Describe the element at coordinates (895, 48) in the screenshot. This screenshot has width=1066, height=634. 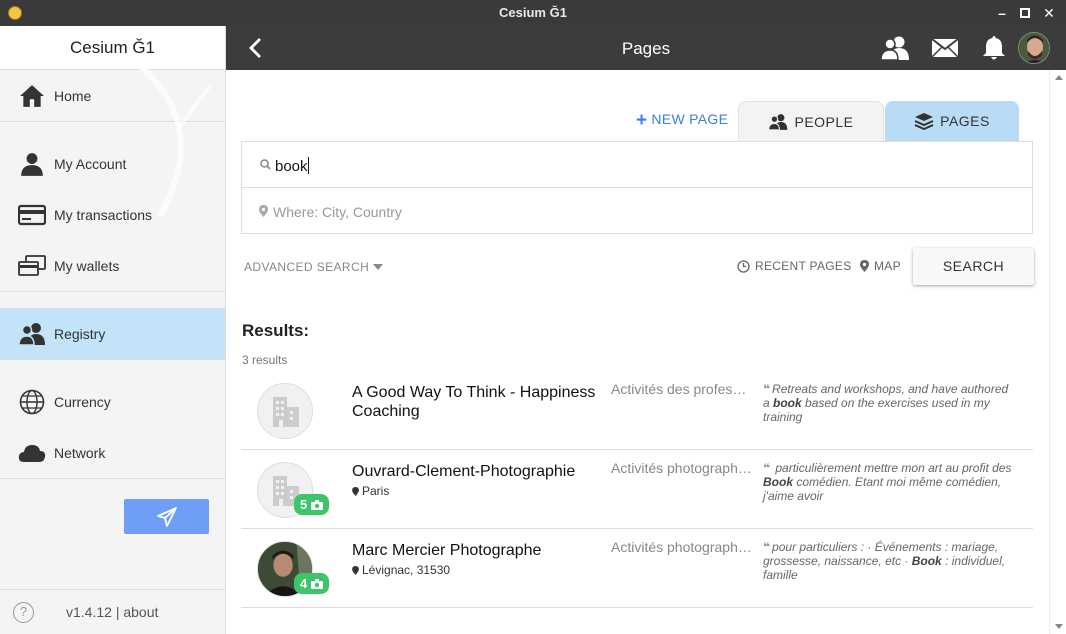
I see `contacts-icon` at that location.